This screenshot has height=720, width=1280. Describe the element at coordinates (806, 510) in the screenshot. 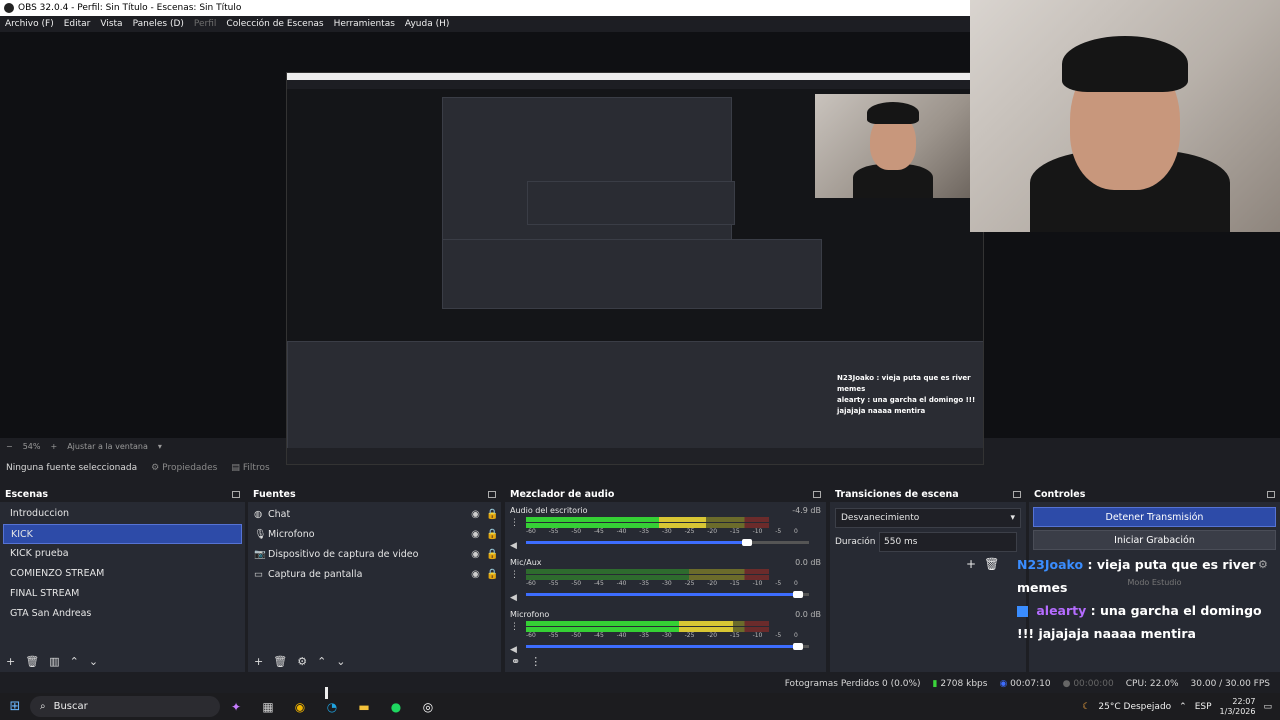

I see `channel-db: -4.9 dB` at that location.